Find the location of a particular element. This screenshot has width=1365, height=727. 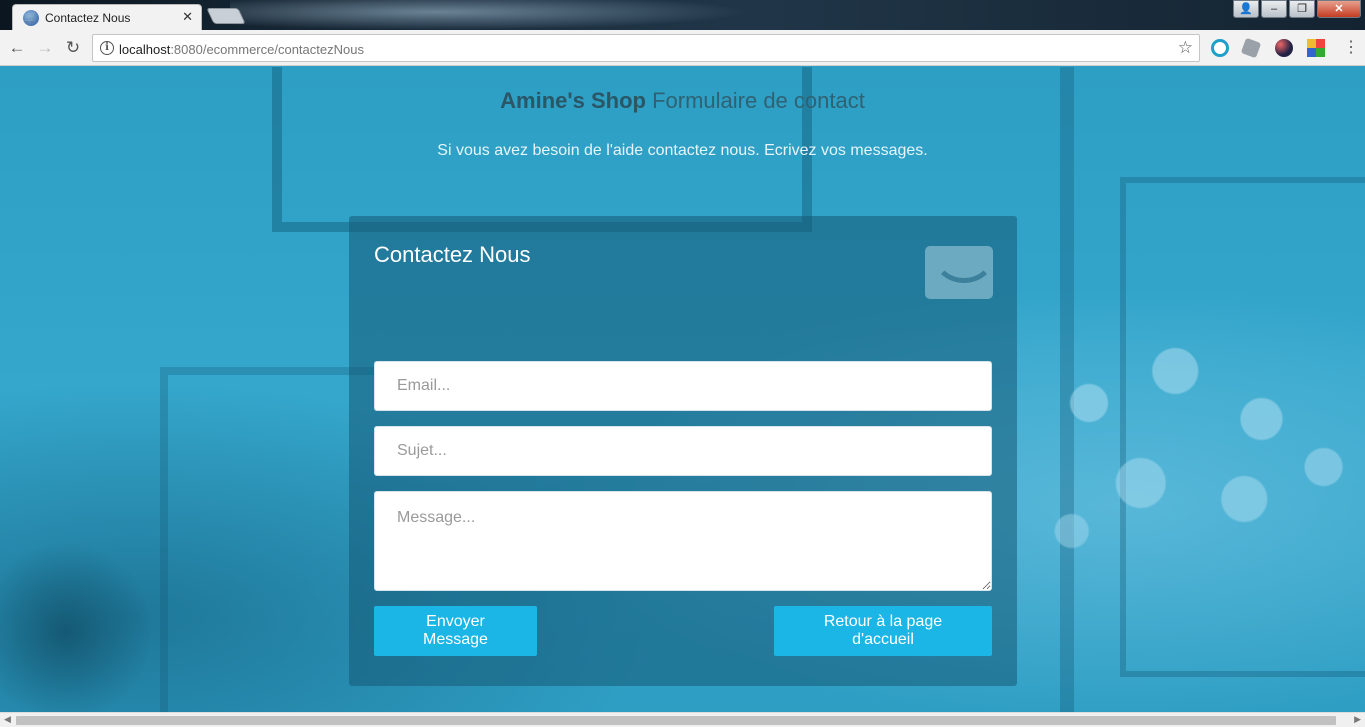

message-field is located at coordinates (683, 541).